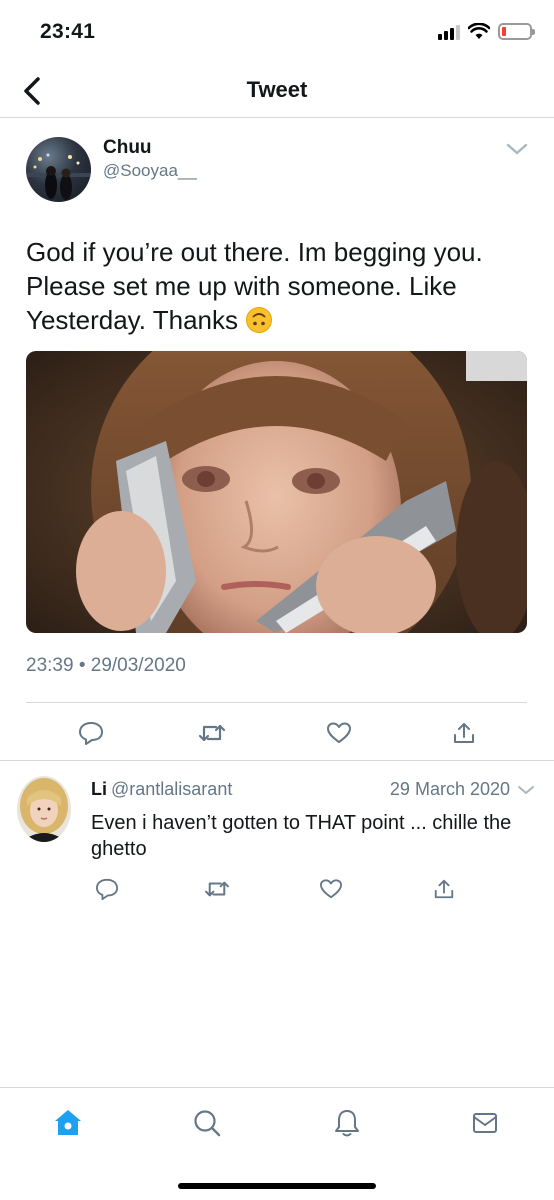 The image size is (554, 1200). Describe the element at coordinates (516, 31) in the screenshot. I see `battery-icon` at that location.